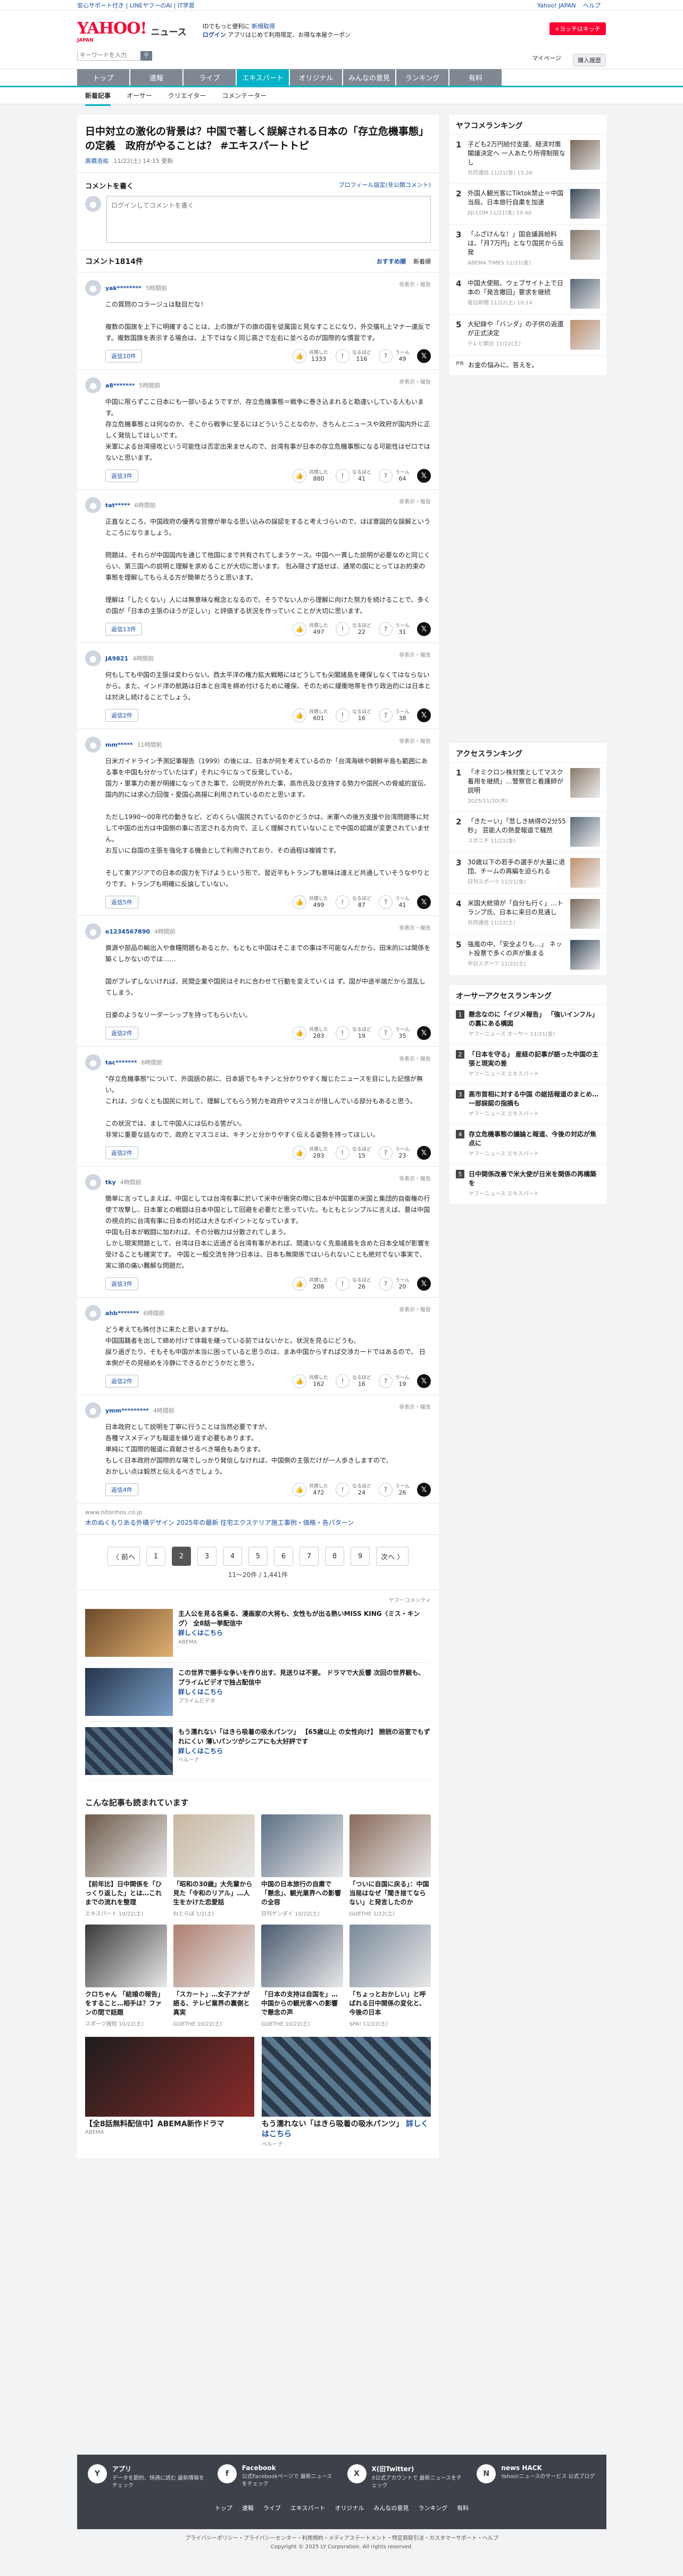  Describe the element at coordinates (146, 55) in the screenshot. I see `search-icon: ⚲` at that location.